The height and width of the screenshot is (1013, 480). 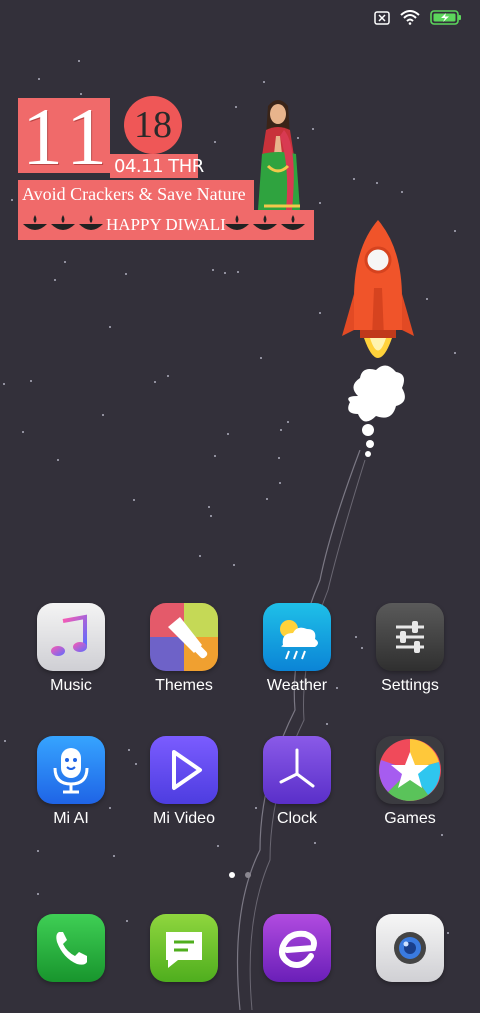 What do you see at coordinates (232, 875) in the screenshot?
I see `page-dot-active` at bounding box center [232, 875].